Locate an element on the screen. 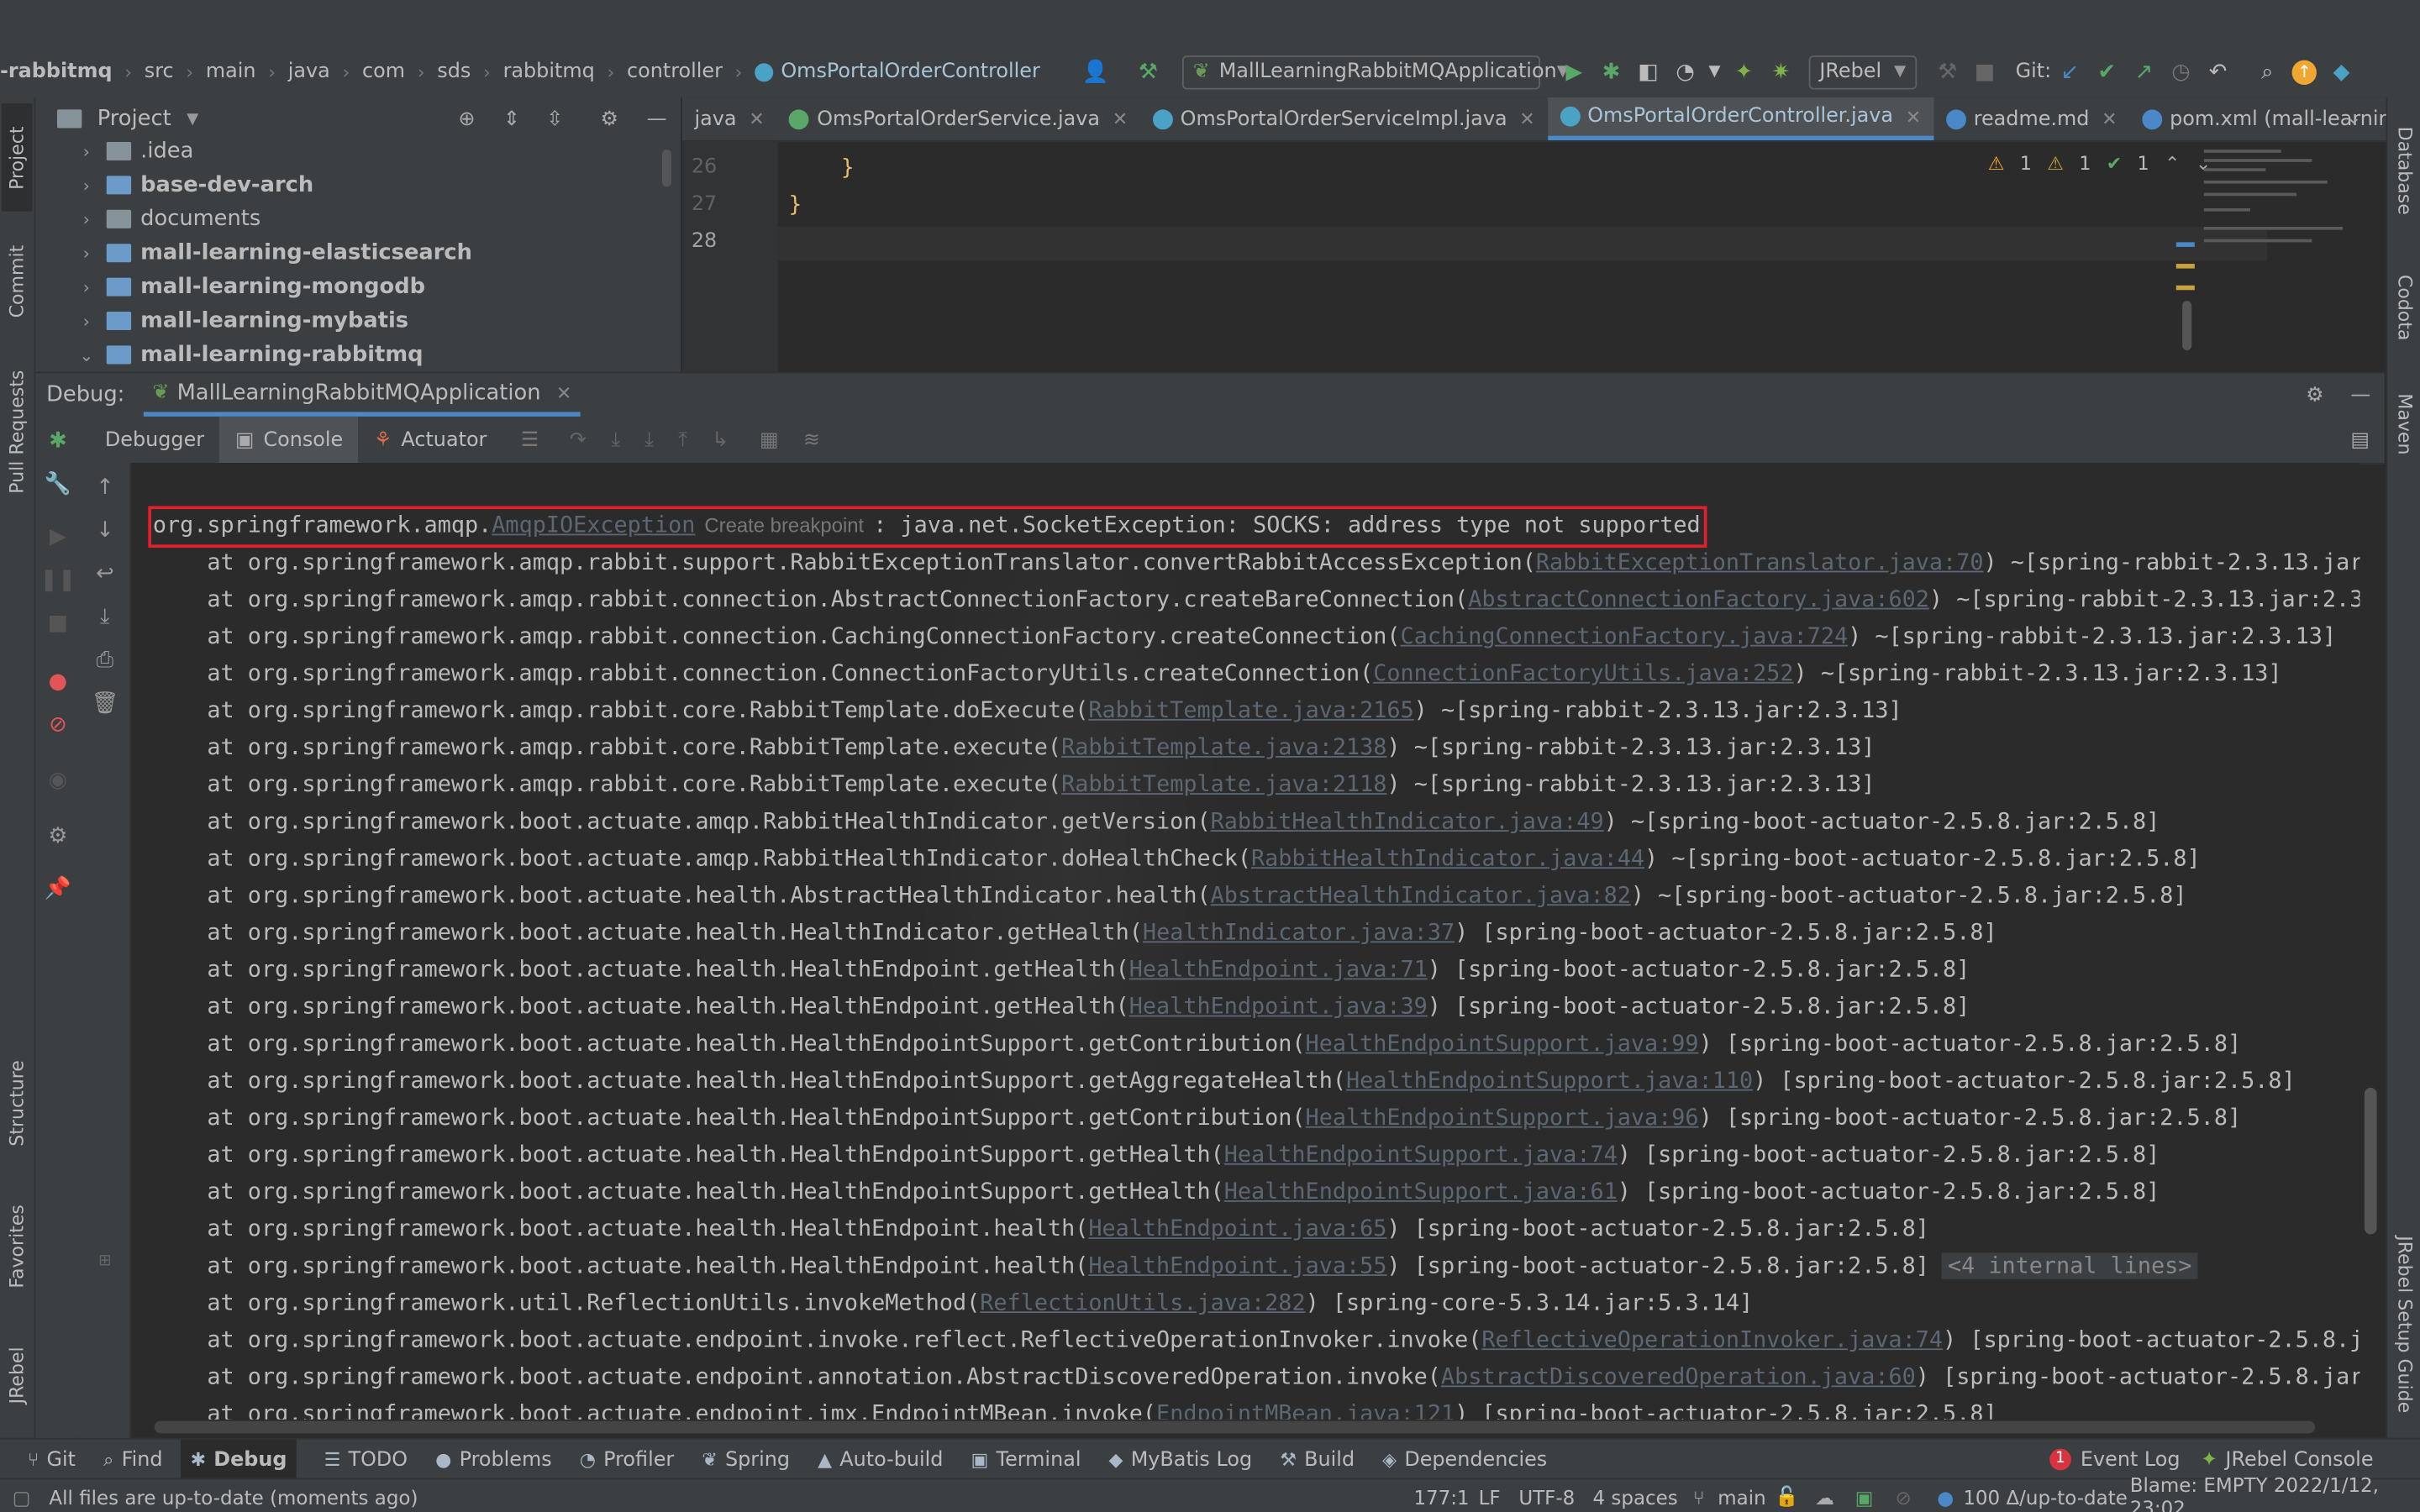 The width and height of the screenshot is (2420, 1512). prev-highlight-icon: ⌃ is located at coordinates (2172, 164).